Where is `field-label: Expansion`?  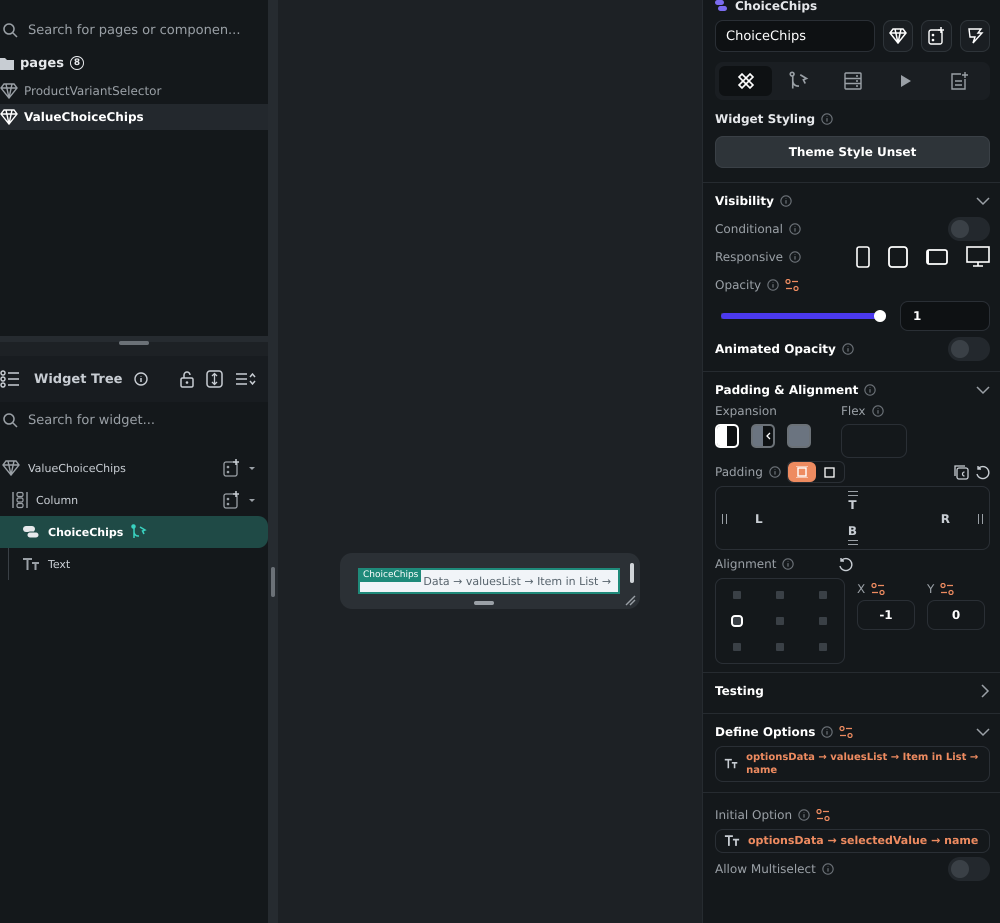 field-label: Expansion is located at coordinates (746, 411).